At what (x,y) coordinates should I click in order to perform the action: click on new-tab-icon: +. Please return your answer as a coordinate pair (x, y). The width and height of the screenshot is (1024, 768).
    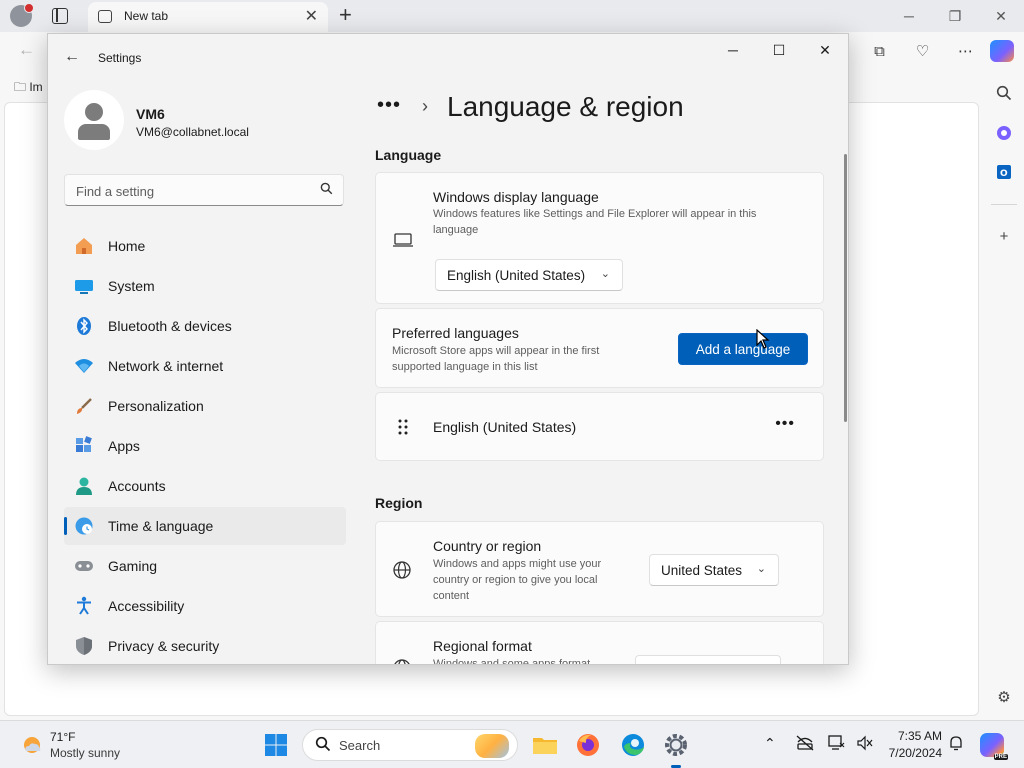
    Looking at the image, I should click on (345, 15).